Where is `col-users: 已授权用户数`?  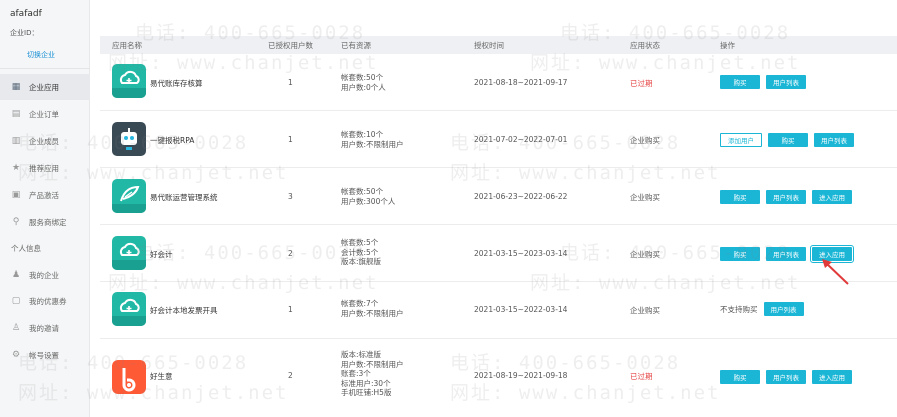
col-users: 已授权用户数 is located at coordinates (290, 45).